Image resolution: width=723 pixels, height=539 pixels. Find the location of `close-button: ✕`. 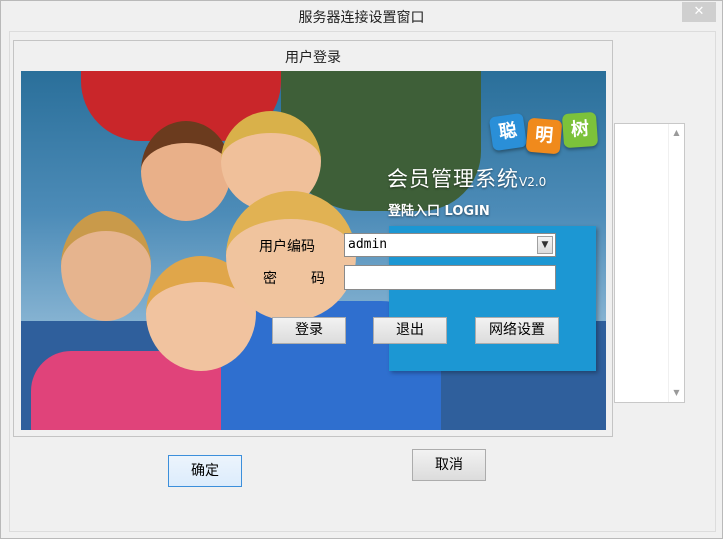

close-button: ✕ is located at coordinates (699, 12).